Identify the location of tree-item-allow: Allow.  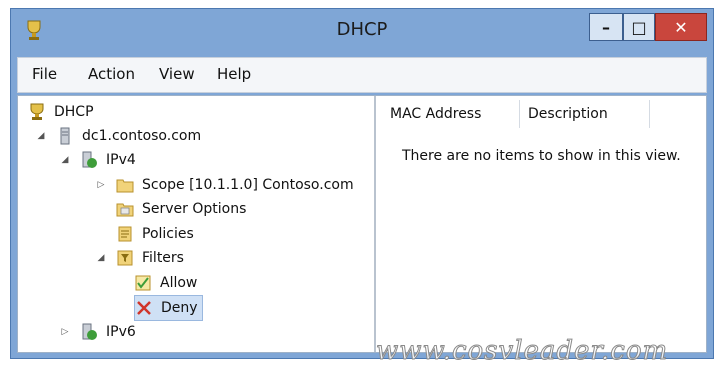
(165, 283).